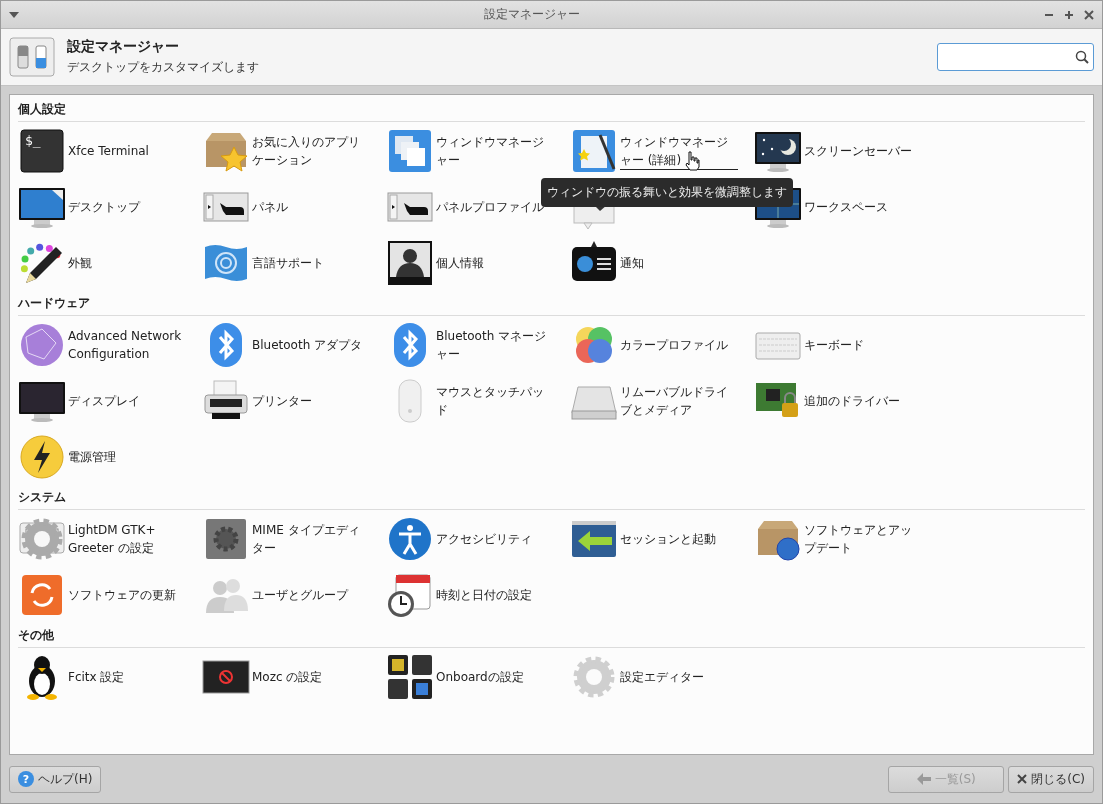 This screenshot has height=804, width=1103. What do you see at coordinates (551, 111) in the screenshot?
I see `section-title: 個人設定` at bounding box center [551, 111].